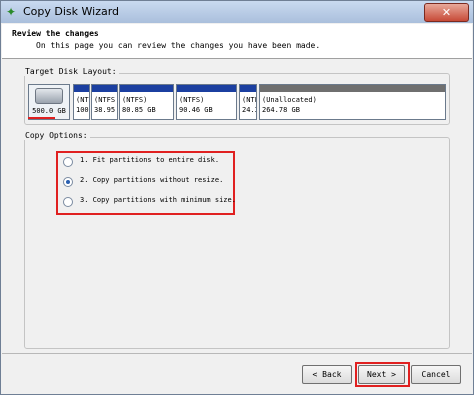 The image size is (474, 395). What do you see at coordinates (281, 110) in the screenshot?
I see `partition-size: 264.78 GB` at bounding box center [281, 110].